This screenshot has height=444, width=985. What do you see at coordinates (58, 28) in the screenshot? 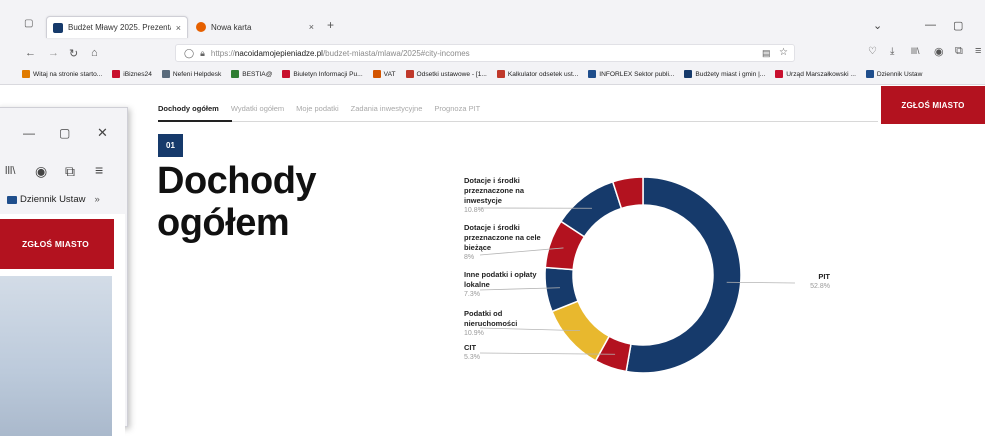
I see `budget-favicon-icon` at bounding box center [58, 28].